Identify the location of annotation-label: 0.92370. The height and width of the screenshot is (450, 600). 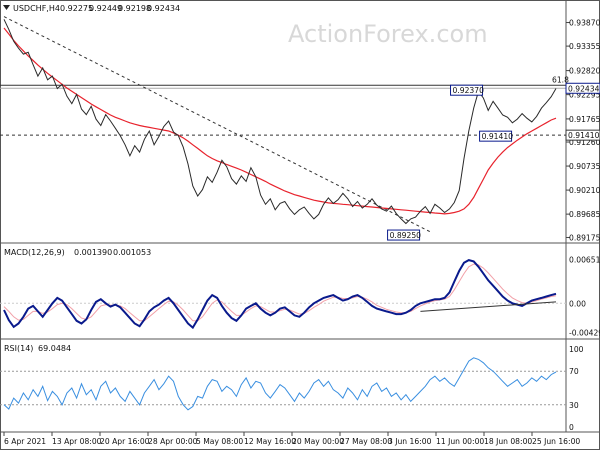
(469, 90).